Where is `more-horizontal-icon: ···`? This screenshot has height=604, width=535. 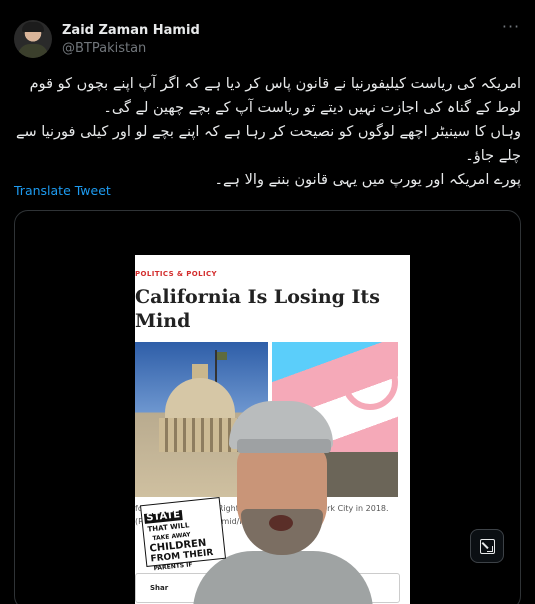 more-horizontal-icon: ··· is located at coordinates (511, 28).